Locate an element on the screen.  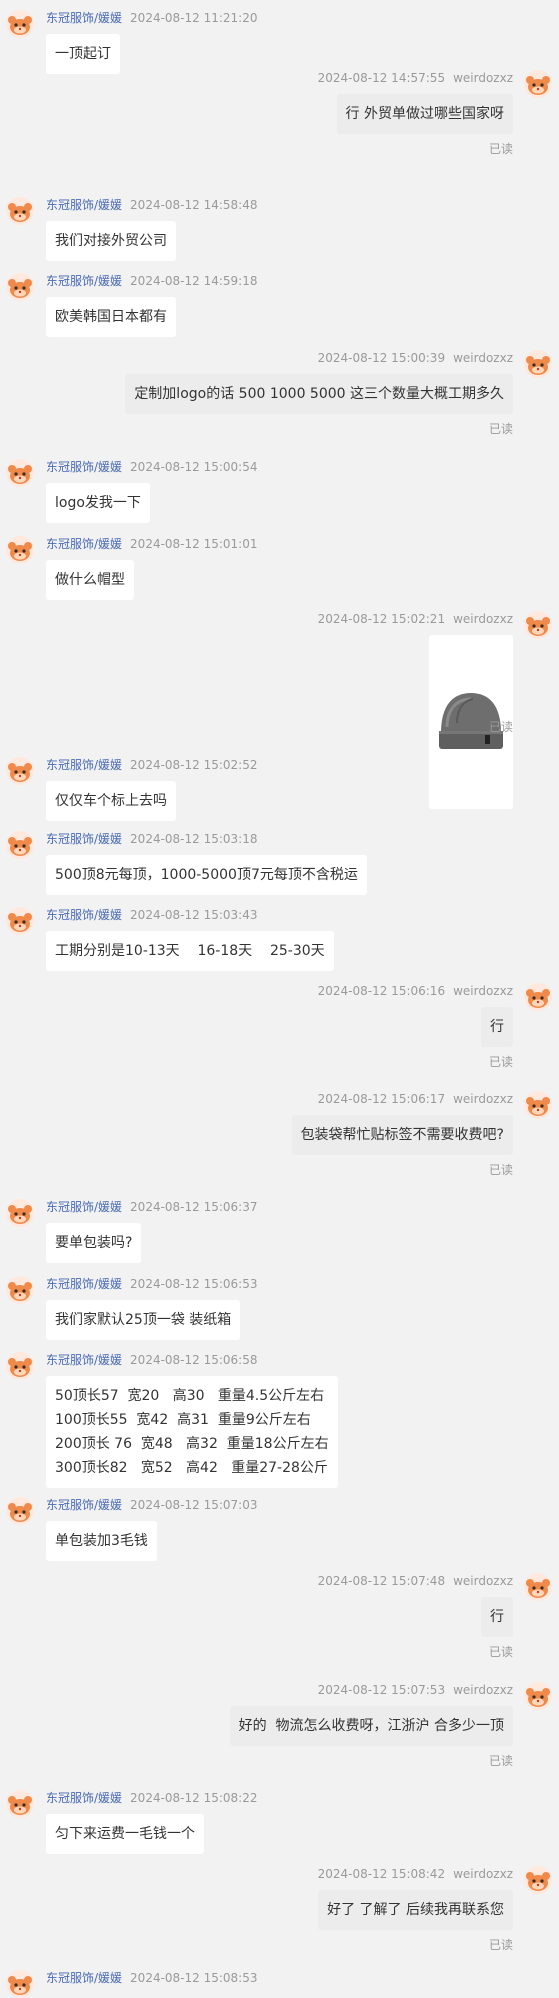
timestamp: 2024-08-12 14:58:48 is located at coordinates (194, 205).